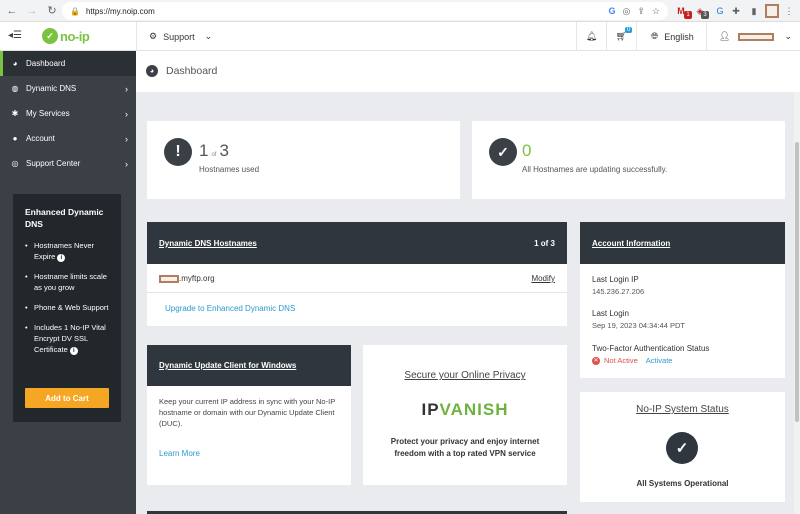 The image size is (800, 514). I want to click on ipvanish-logo: IPVANISH, so click(465, 409).